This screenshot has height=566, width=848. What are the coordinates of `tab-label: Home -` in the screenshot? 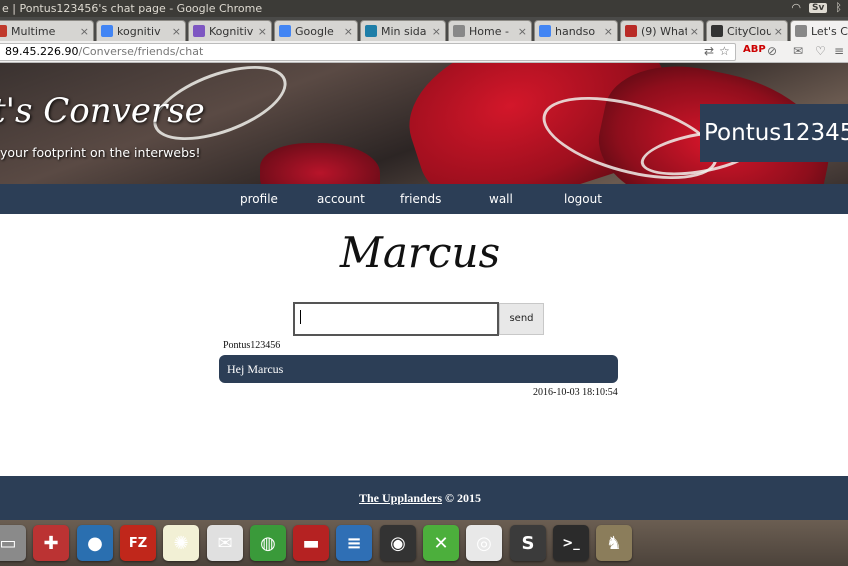 It's located at (489, 31).